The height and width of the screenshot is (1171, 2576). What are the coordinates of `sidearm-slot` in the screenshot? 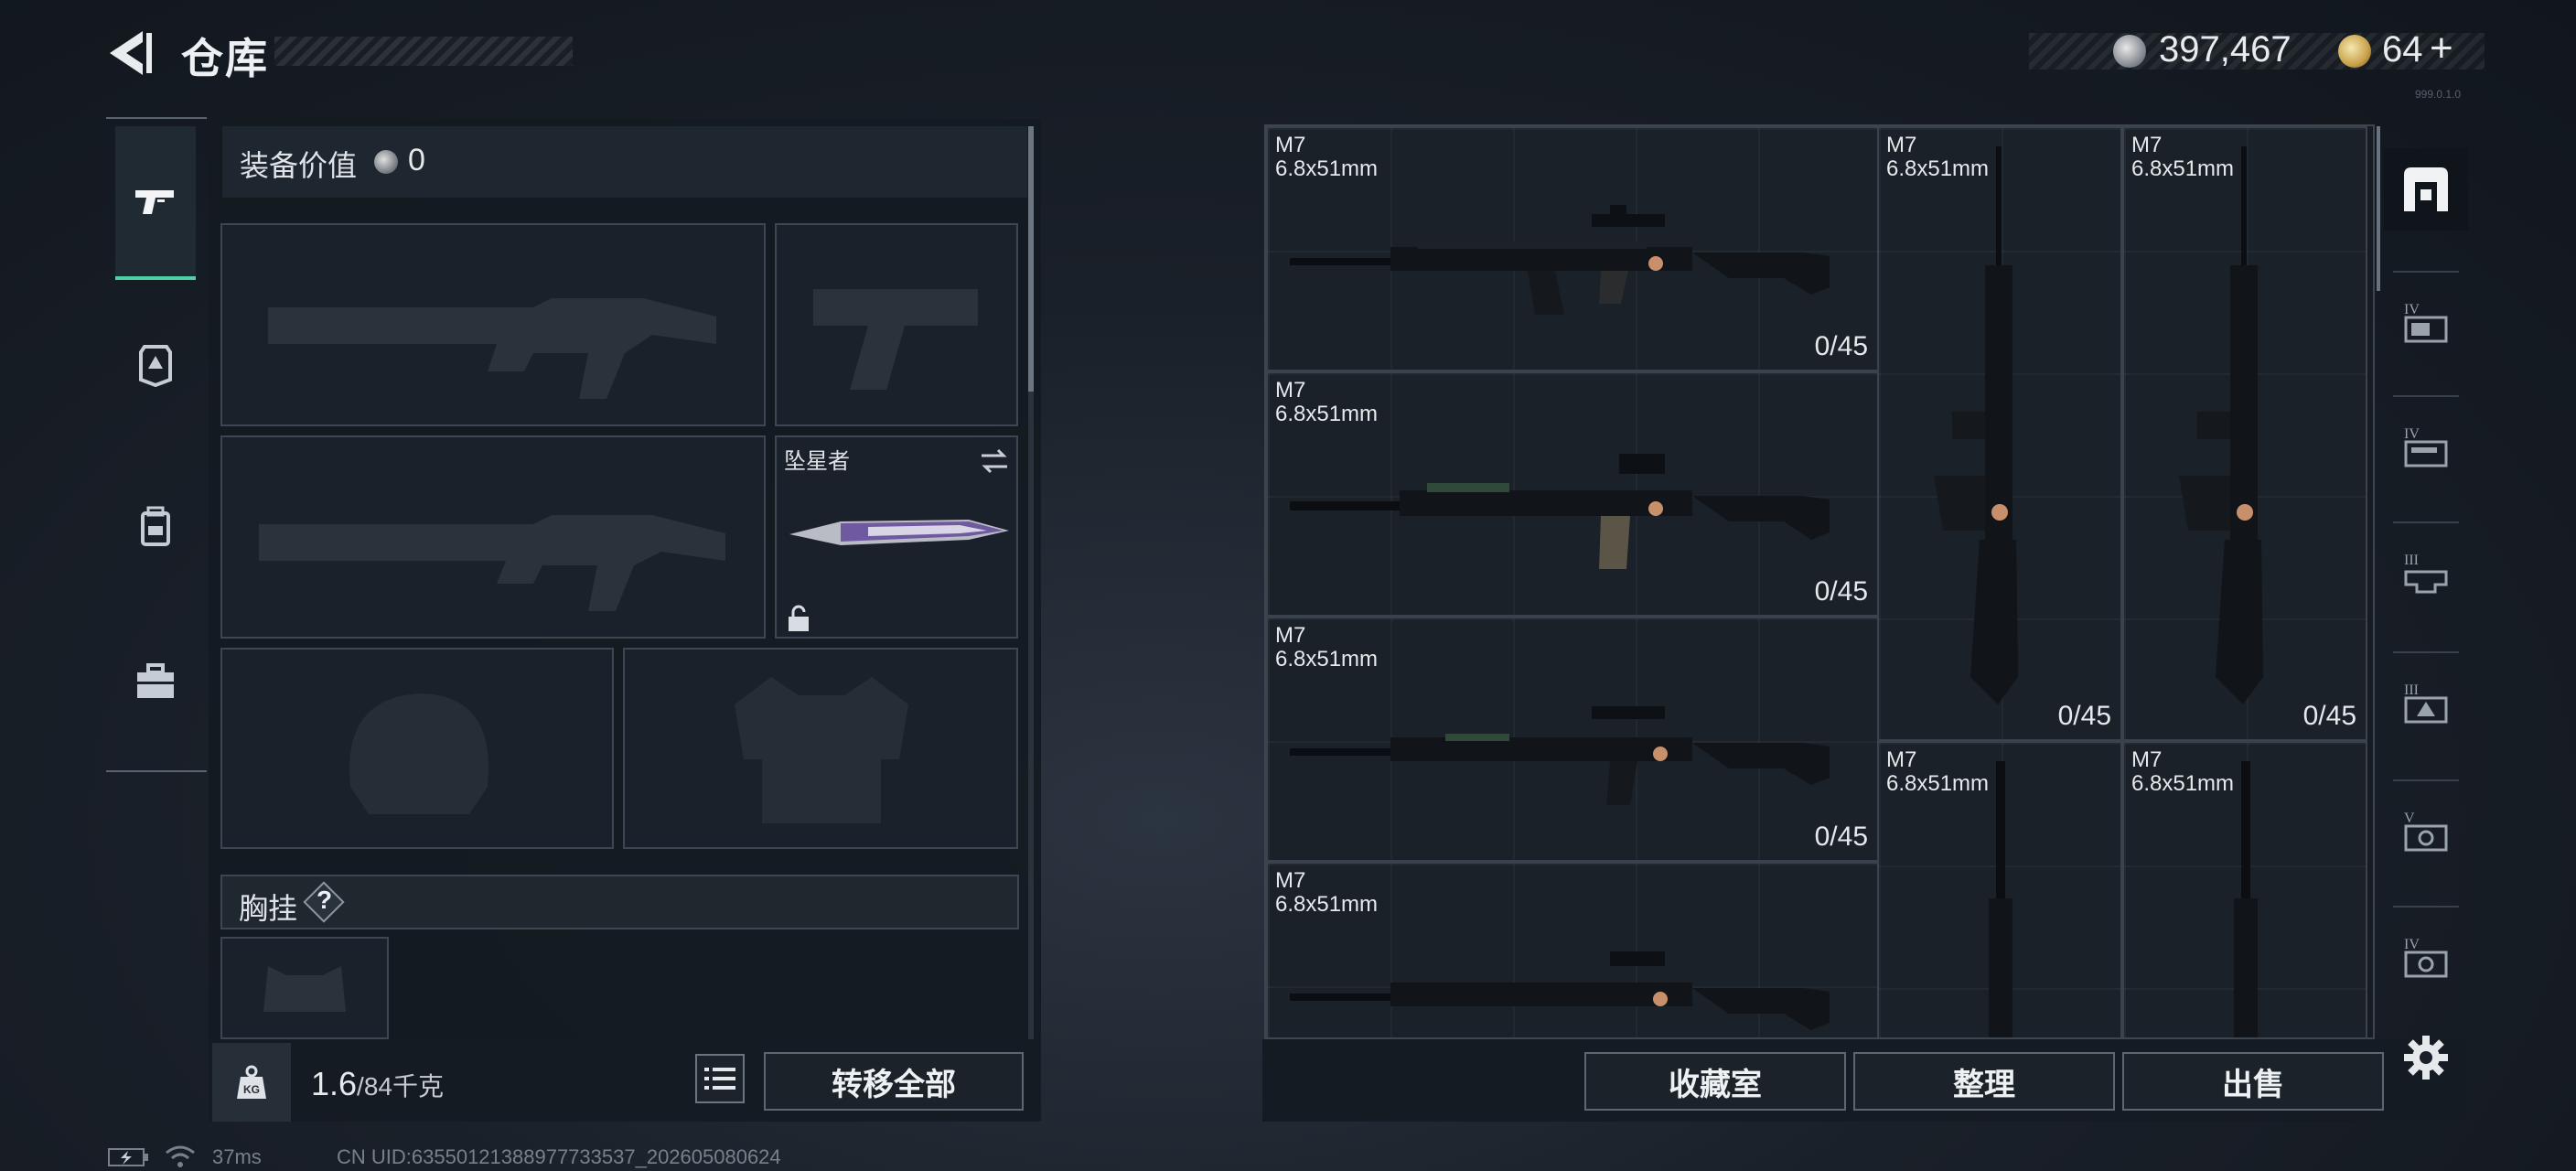 It's located at (897, 324).